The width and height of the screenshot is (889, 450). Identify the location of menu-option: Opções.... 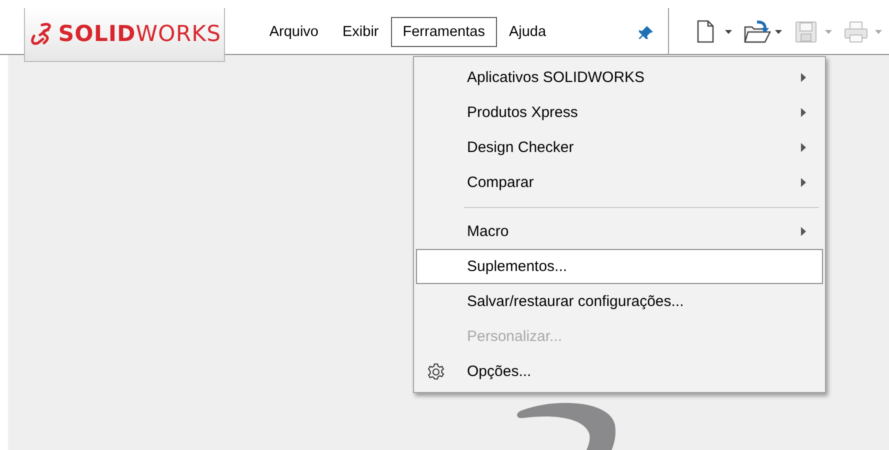
(619, 371).